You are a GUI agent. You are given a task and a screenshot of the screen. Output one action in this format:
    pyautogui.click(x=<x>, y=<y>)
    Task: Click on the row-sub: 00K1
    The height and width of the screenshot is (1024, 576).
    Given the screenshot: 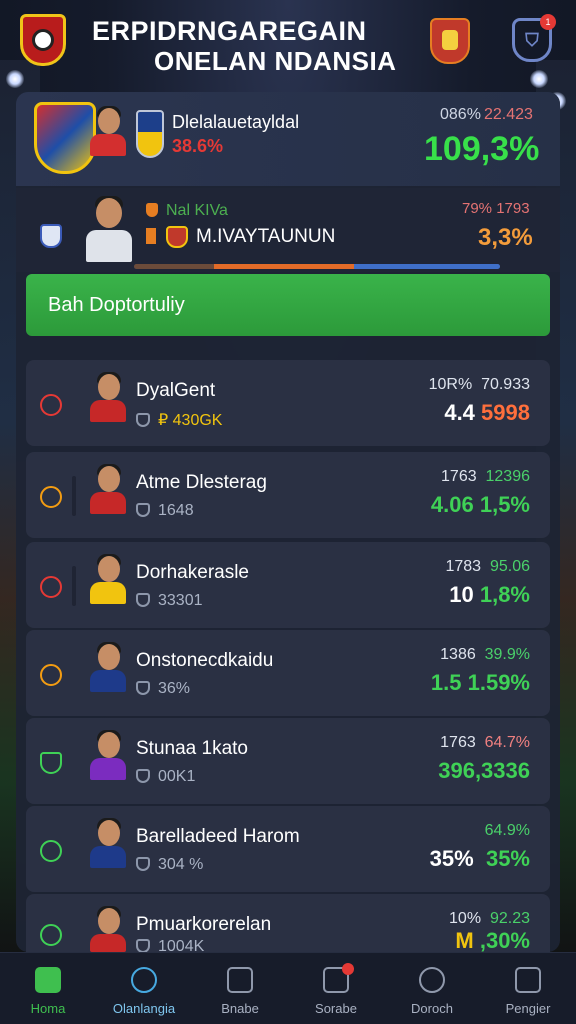 What is the action you would take?
    pyautogui.click(x=165, y=777)
    